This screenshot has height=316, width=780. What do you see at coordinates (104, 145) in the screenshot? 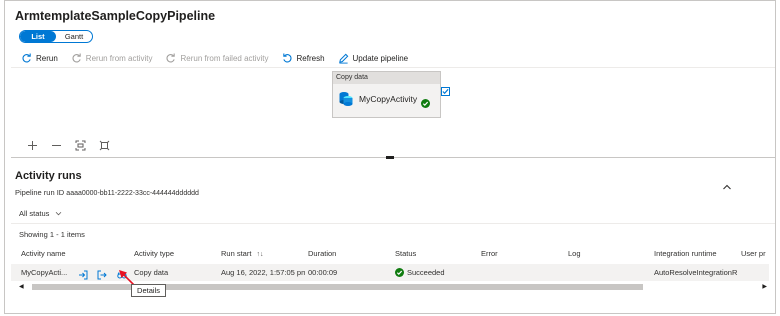
I see `auto-align-icon` at bounding box center [104, 145].